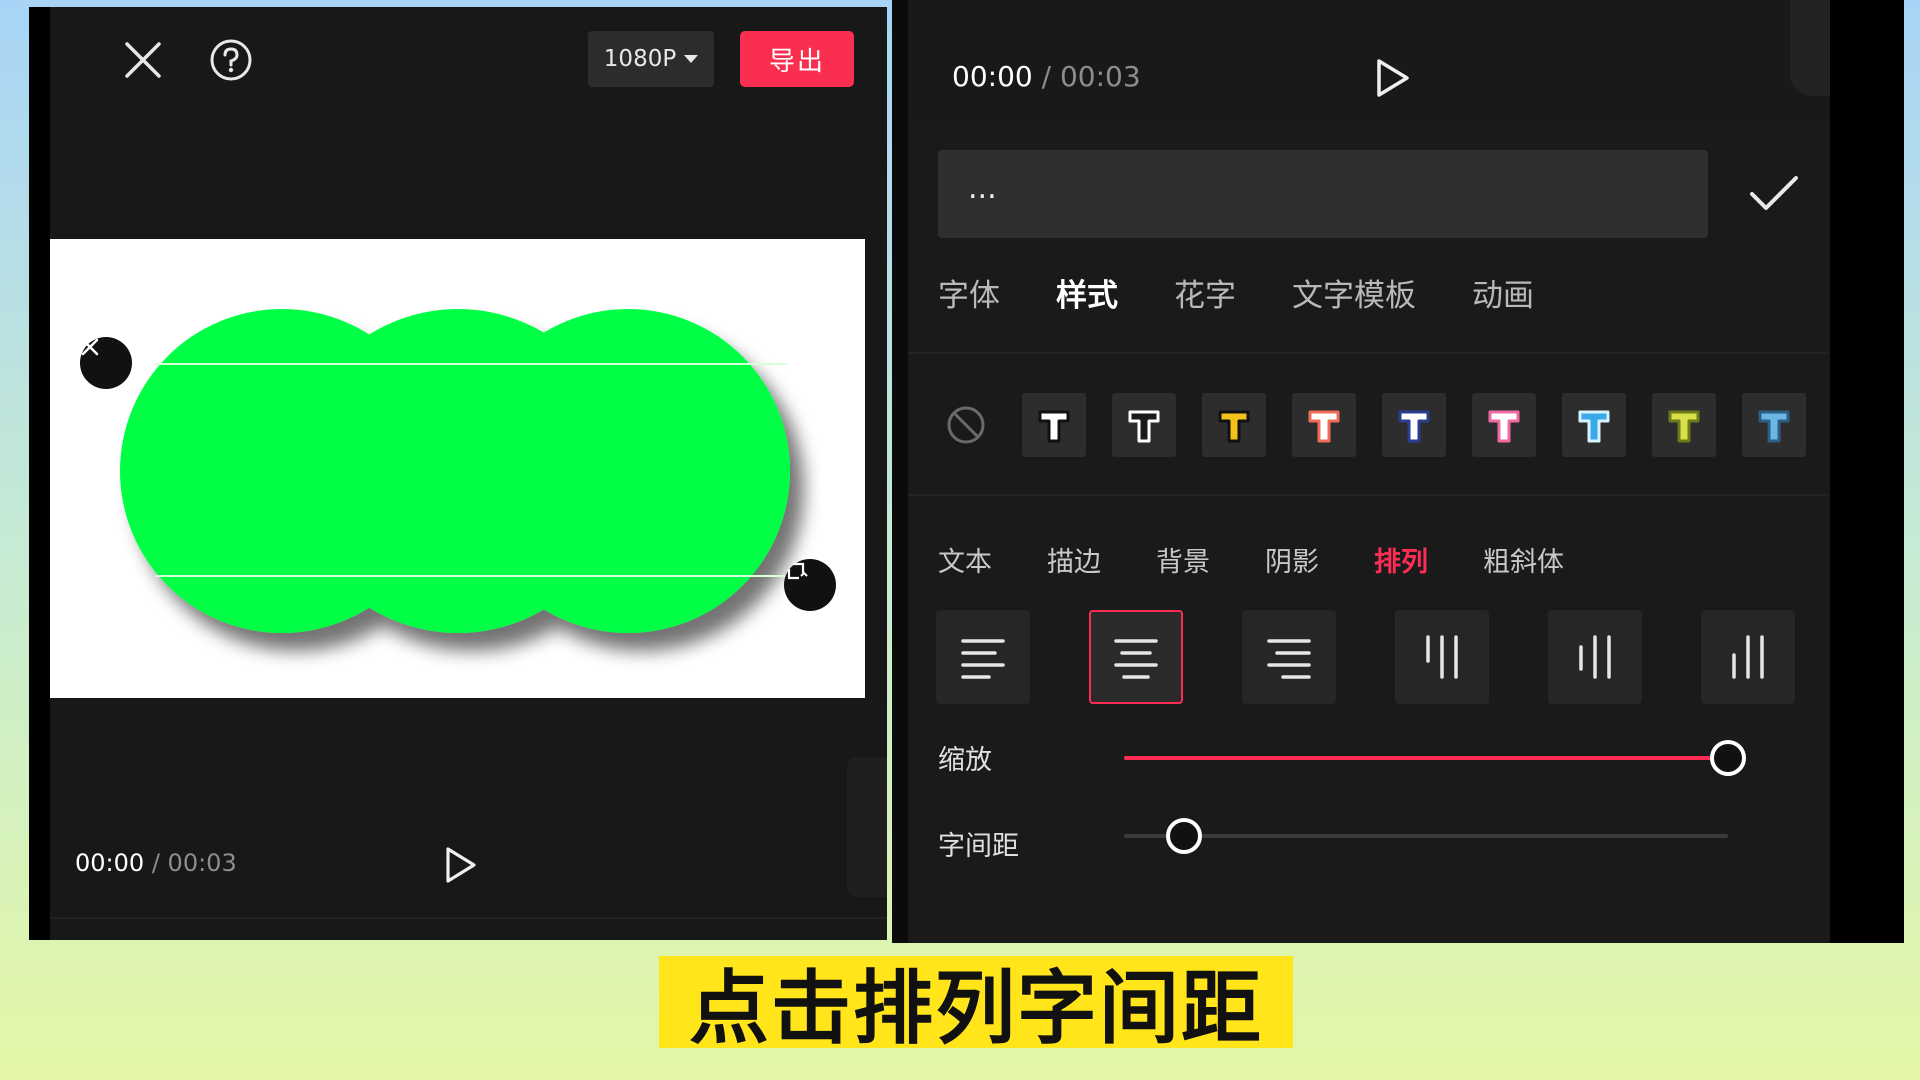  I want to click on resolution-select: 1080P, so click(651, 59).